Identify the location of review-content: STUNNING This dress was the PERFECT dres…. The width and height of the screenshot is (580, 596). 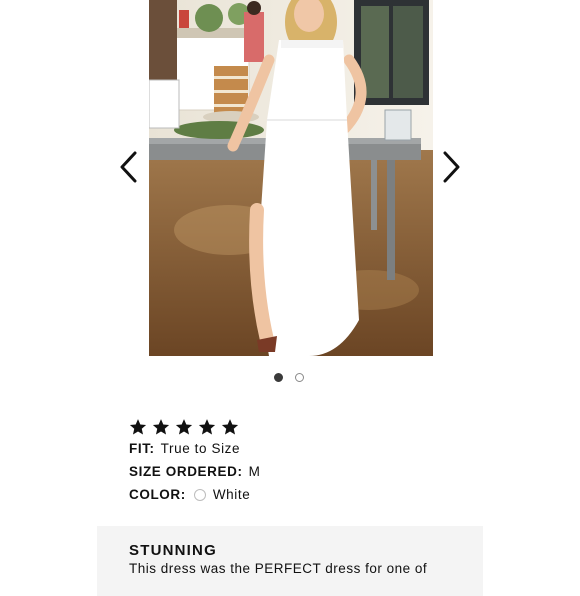
(290, 561).